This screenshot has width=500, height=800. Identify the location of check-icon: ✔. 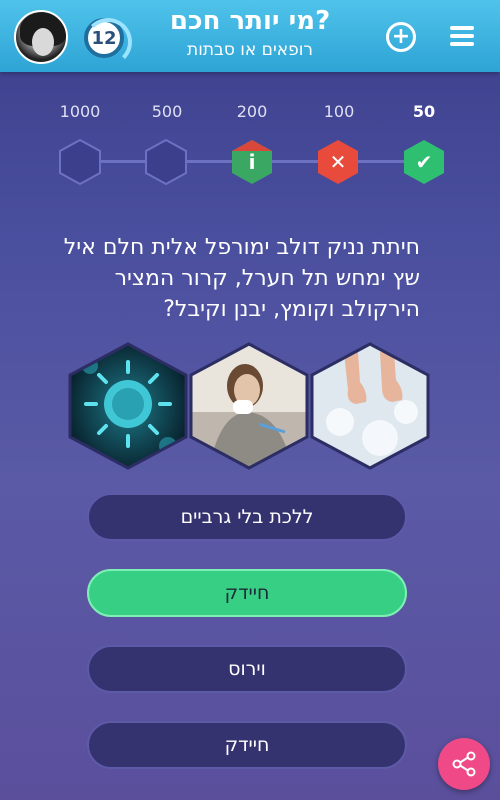
(424, 162).